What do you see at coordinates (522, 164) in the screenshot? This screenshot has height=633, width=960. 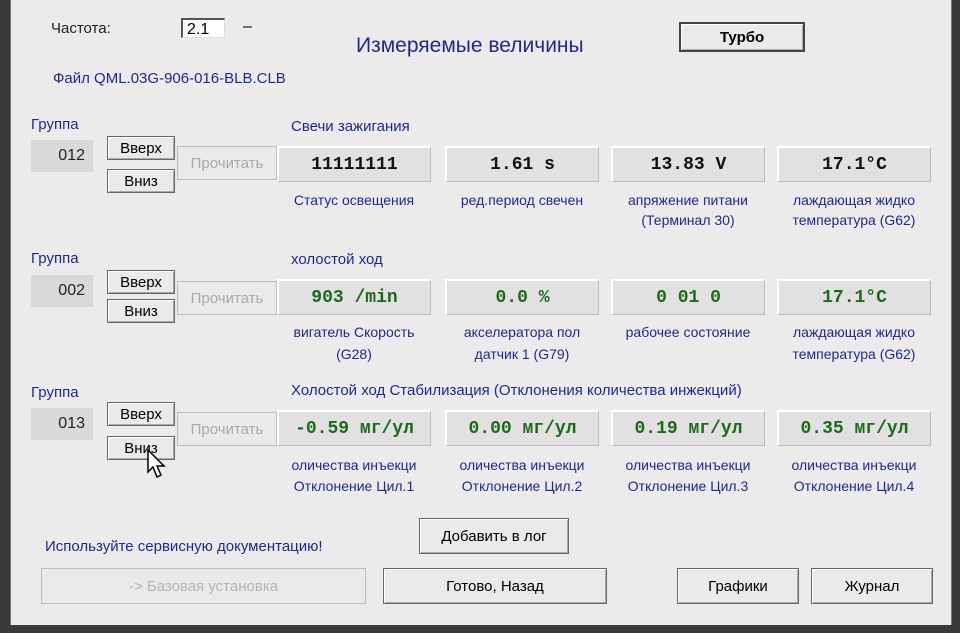 I see `value-field: 1.61 s` at bounding box center [522, 164].